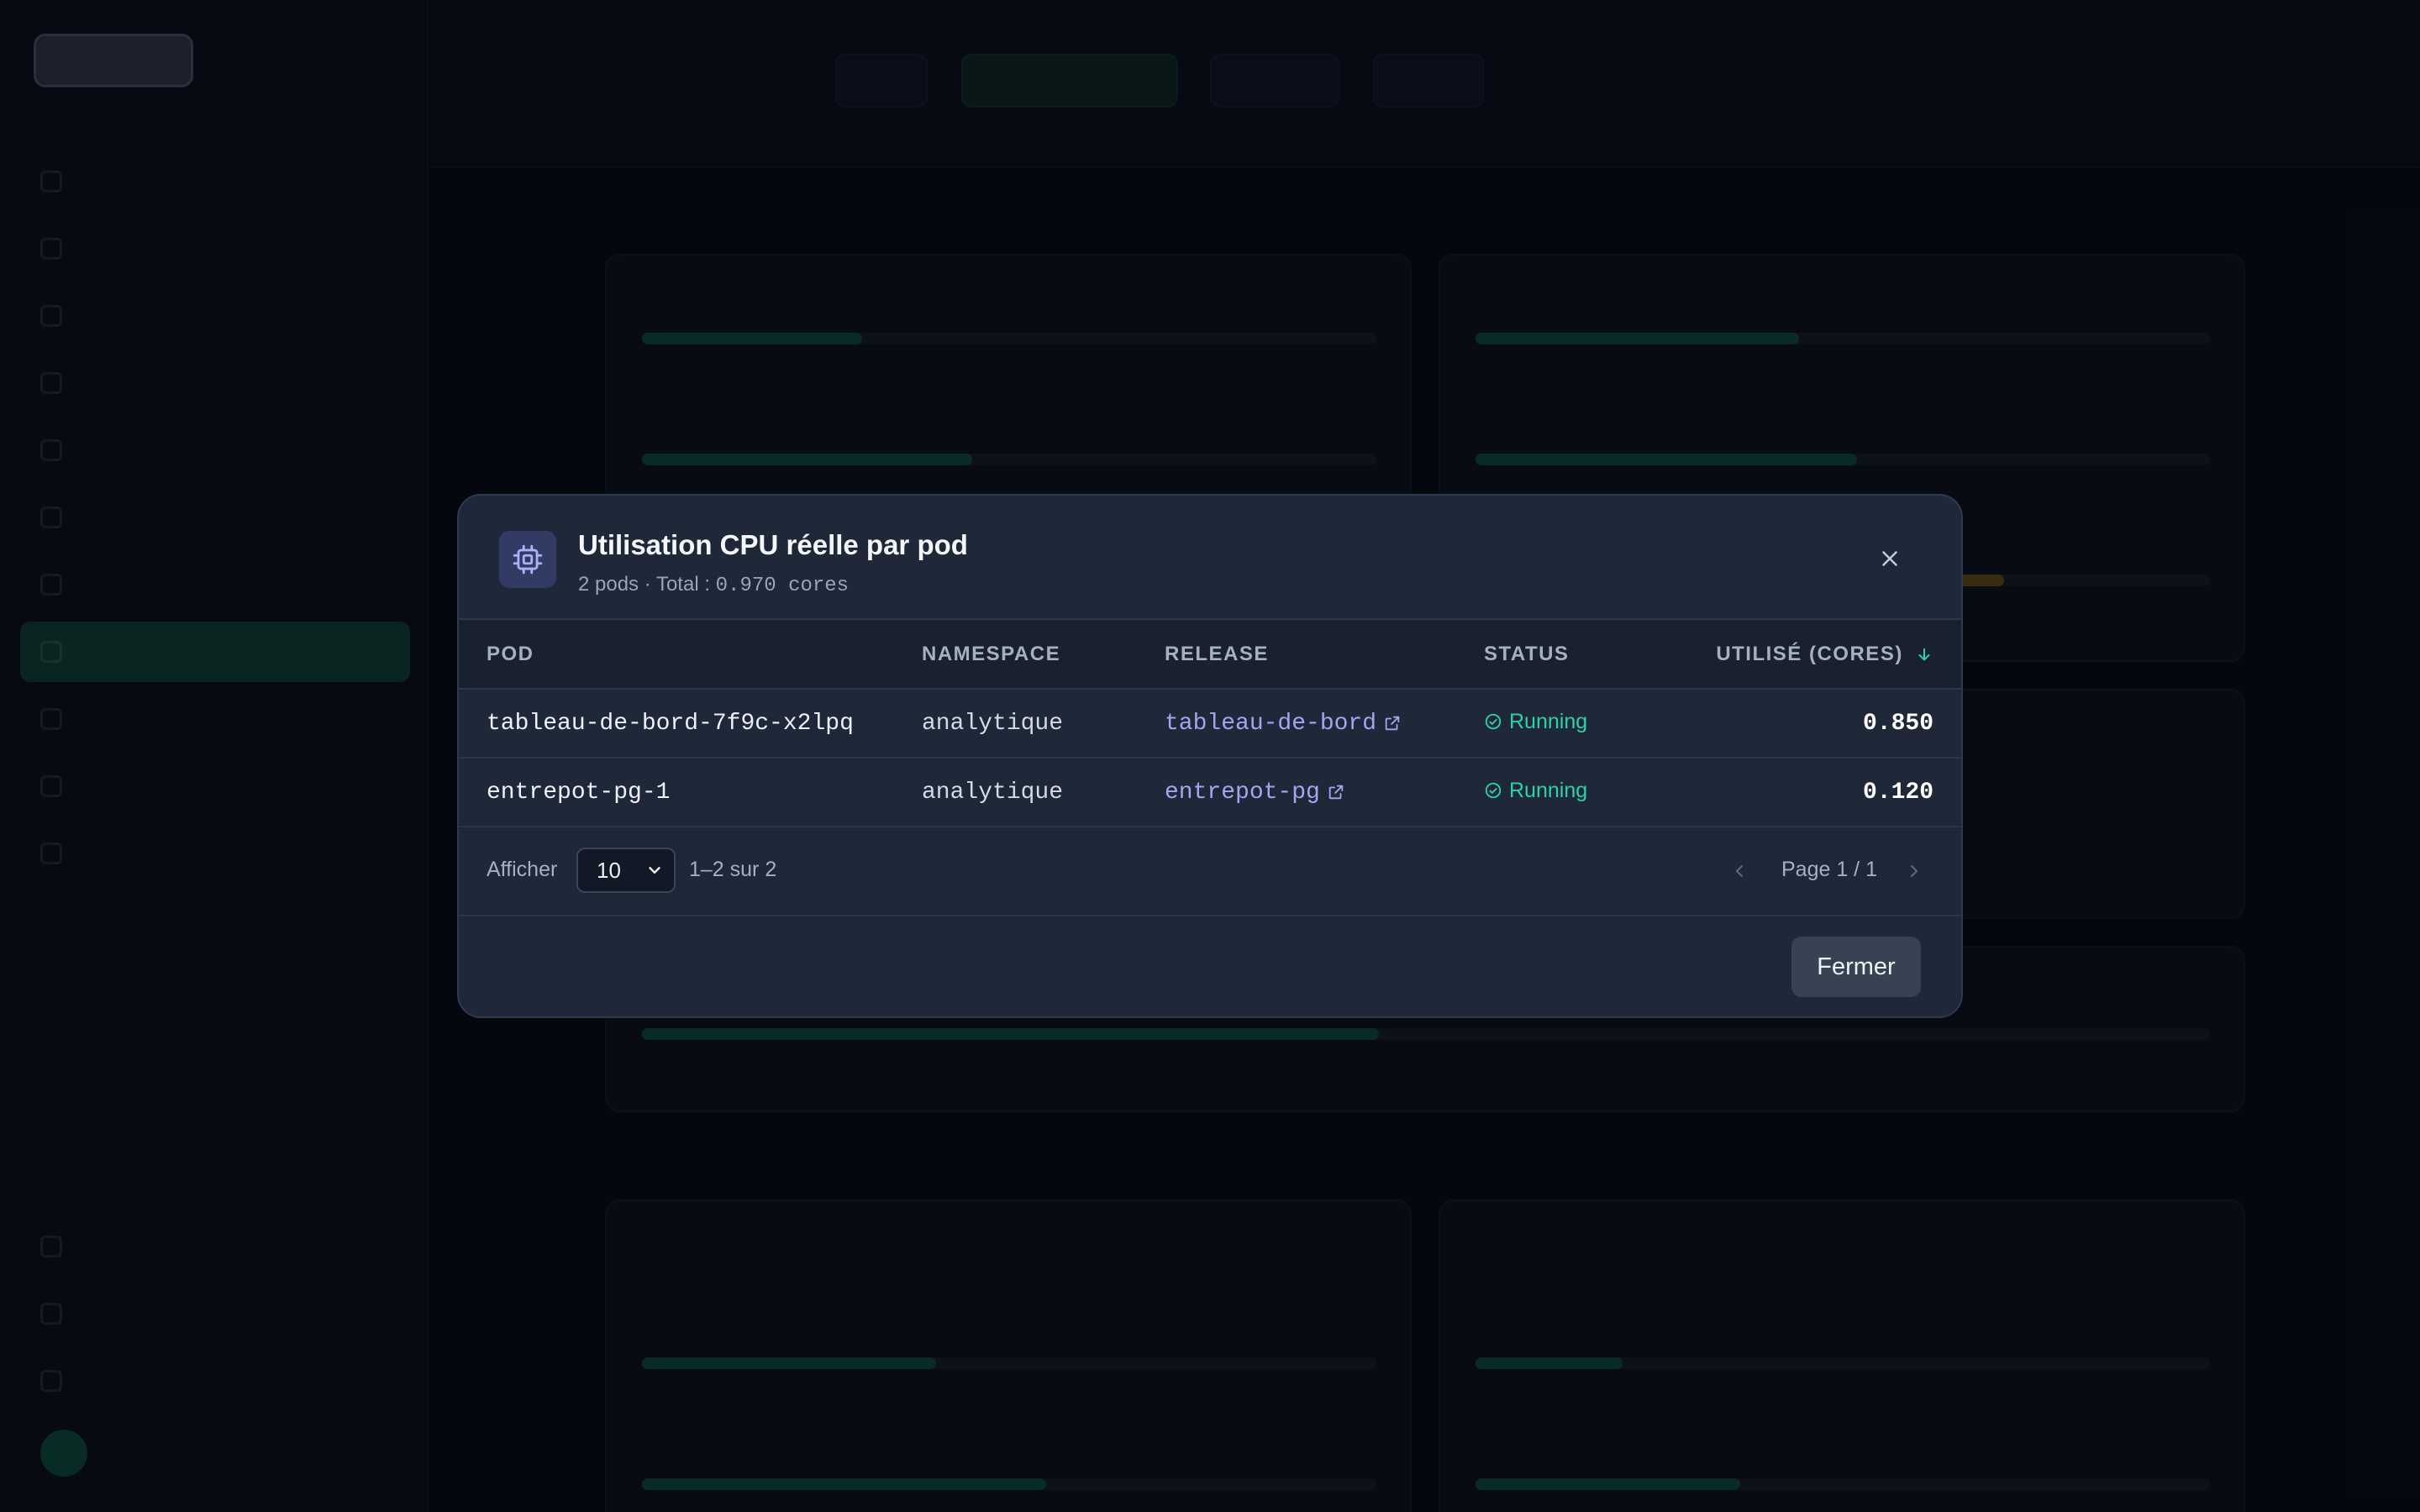 The height and width of the screenshot is (1512, 2420). I want to click on column-header-pod: POD, so click(690, 654).